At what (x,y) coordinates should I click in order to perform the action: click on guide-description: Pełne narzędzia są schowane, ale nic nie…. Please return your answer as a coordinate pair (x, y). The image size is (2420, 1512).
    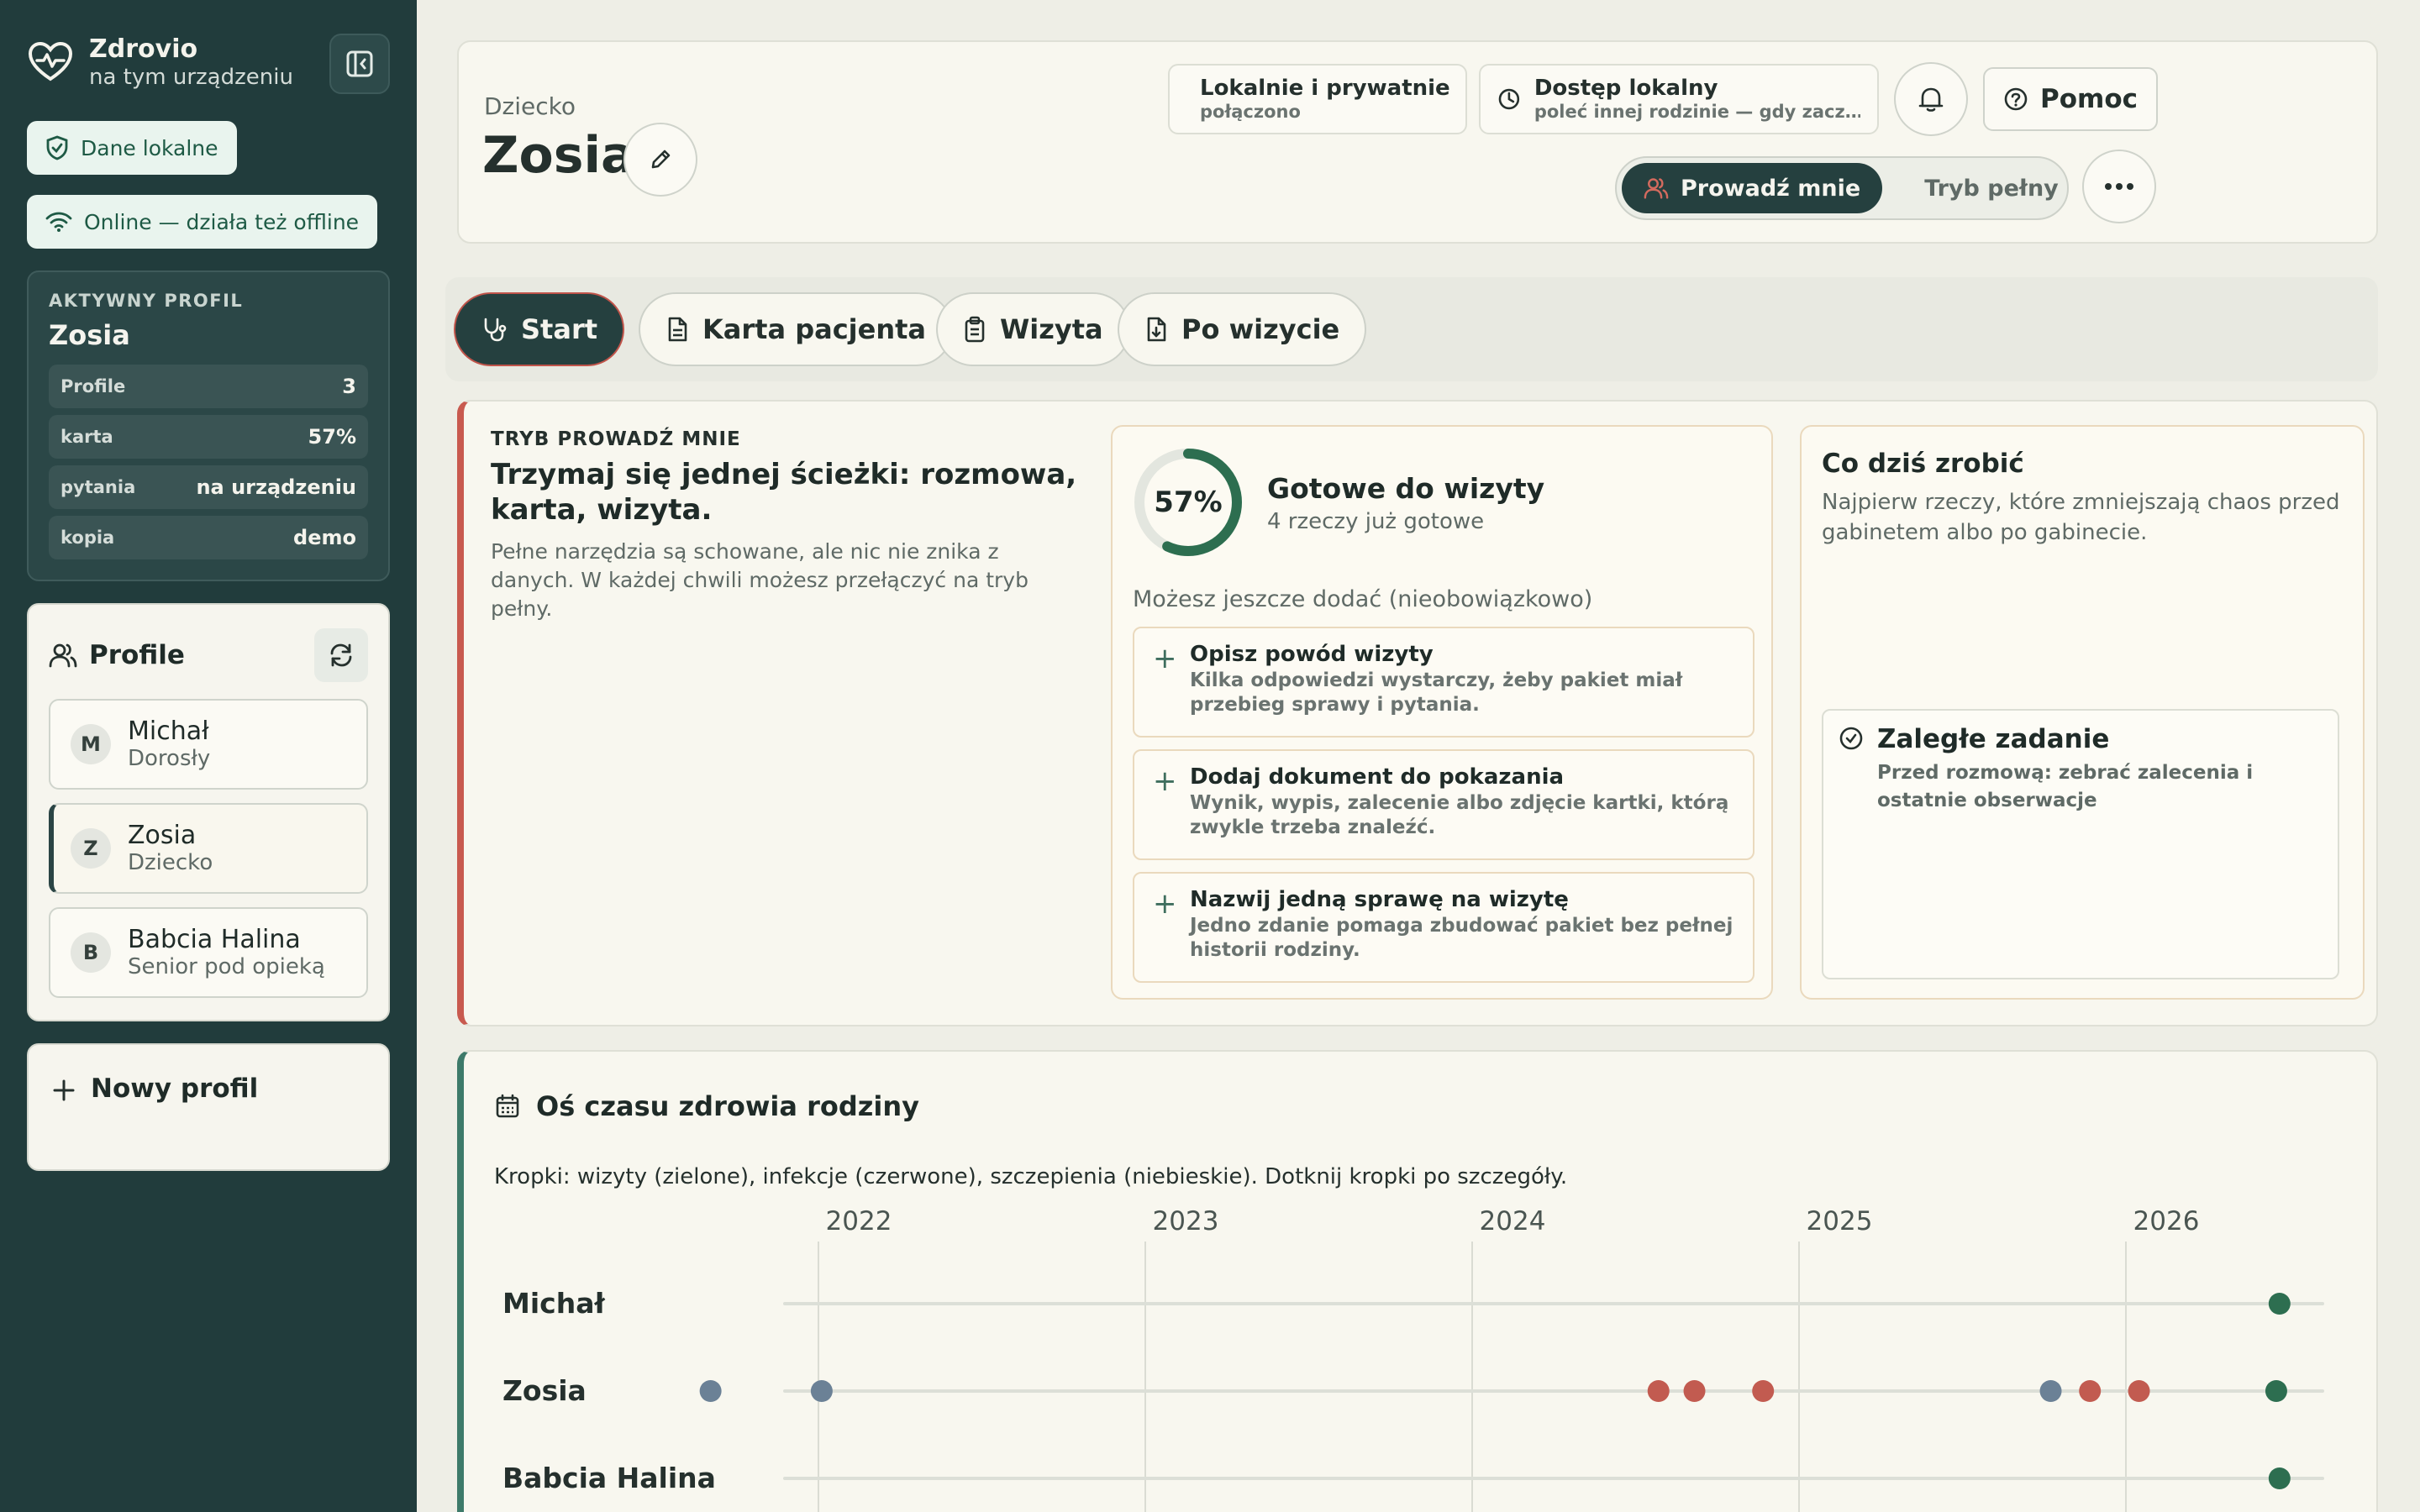
    Looking at the image, I should click on (759, 580).